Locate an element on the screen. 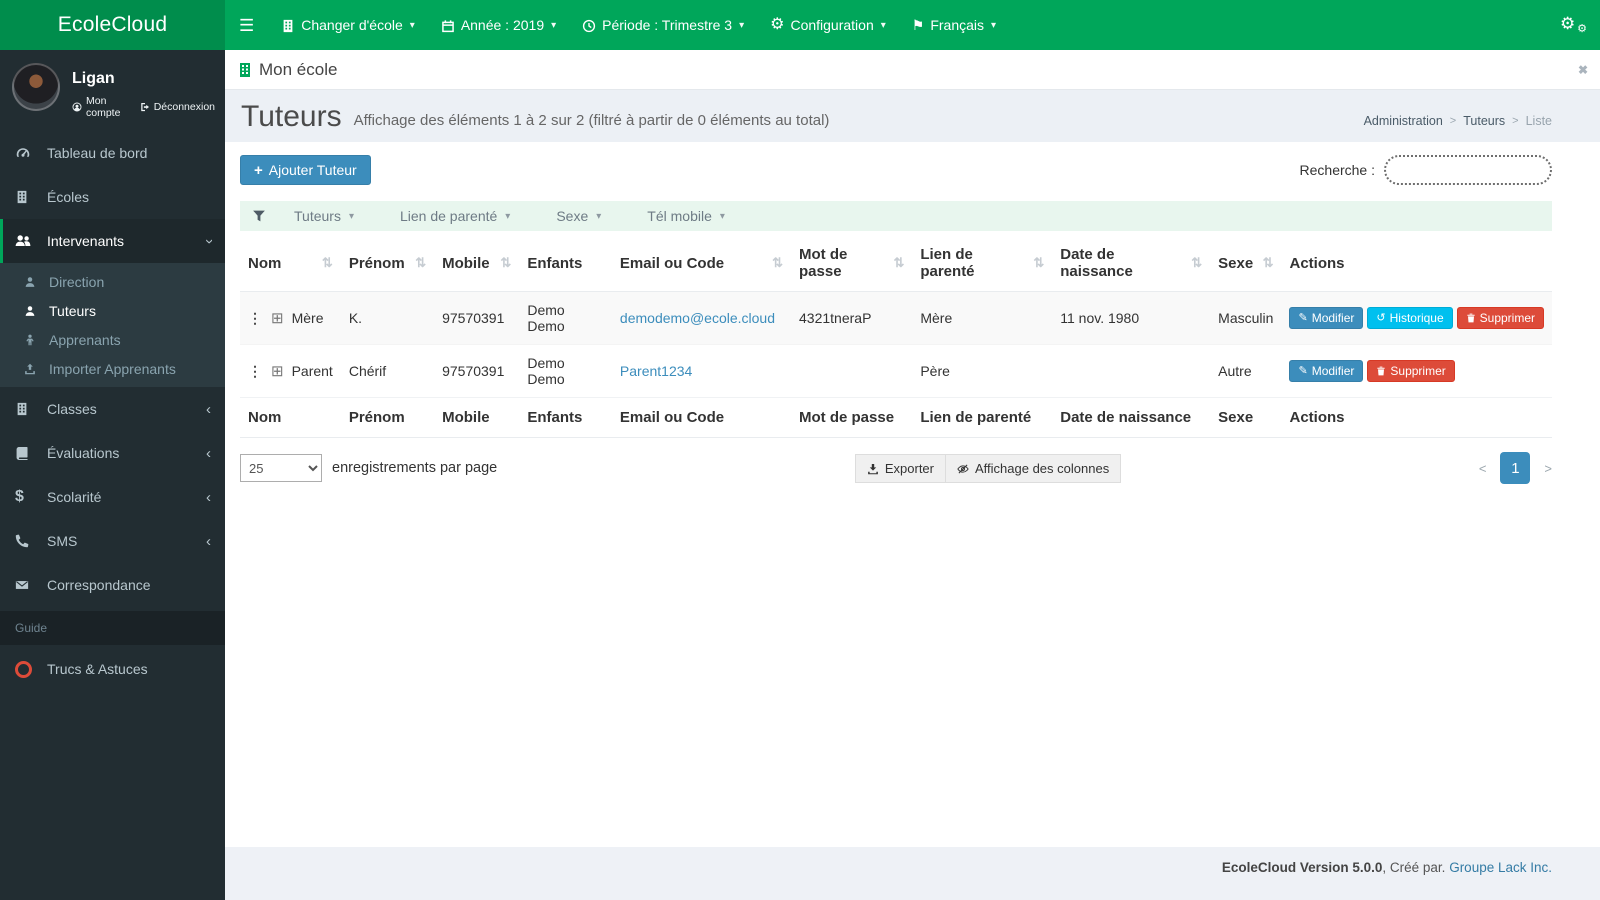 The width and height of the screenshot is (1600, 900). sidebar-item-direction: Direction is located at coordinates (112, 281).